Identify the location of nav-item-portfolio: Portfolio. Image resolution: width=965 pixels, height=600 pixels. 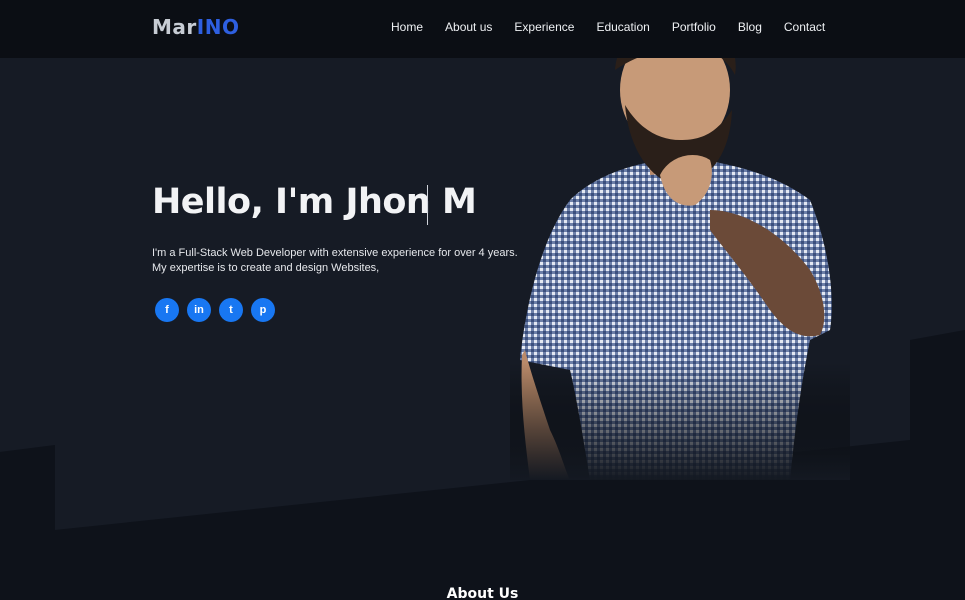
(694, 27).